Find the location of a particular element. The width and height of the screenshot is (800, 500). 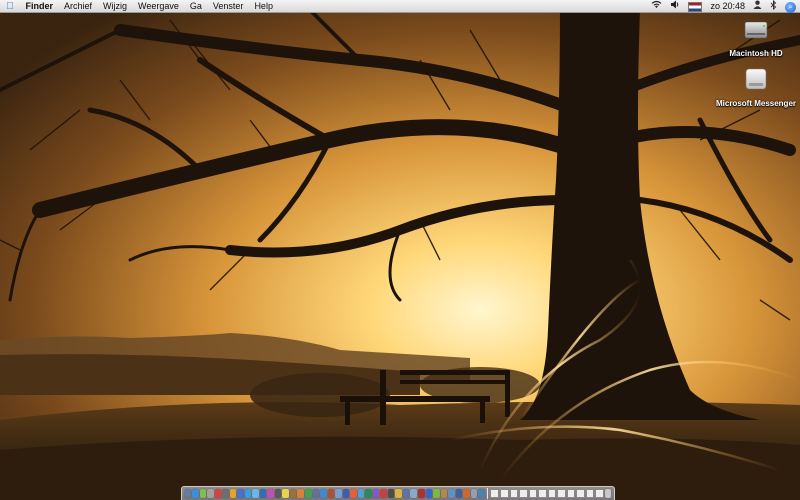

bluetooth-icon is located at coordinates (773, 6).